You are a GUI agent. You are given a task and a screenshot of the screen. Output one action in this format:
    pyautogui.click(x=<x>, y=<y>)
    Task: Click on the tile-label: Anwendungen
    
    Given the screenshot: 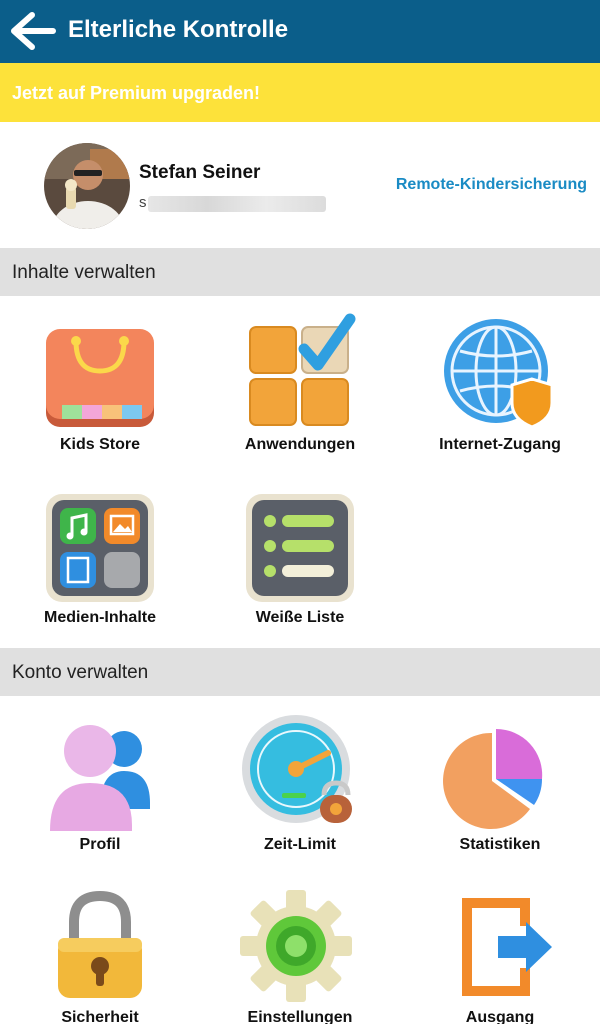 What is the action you would take?
    pyautogui.click(x=300, y=444)
    